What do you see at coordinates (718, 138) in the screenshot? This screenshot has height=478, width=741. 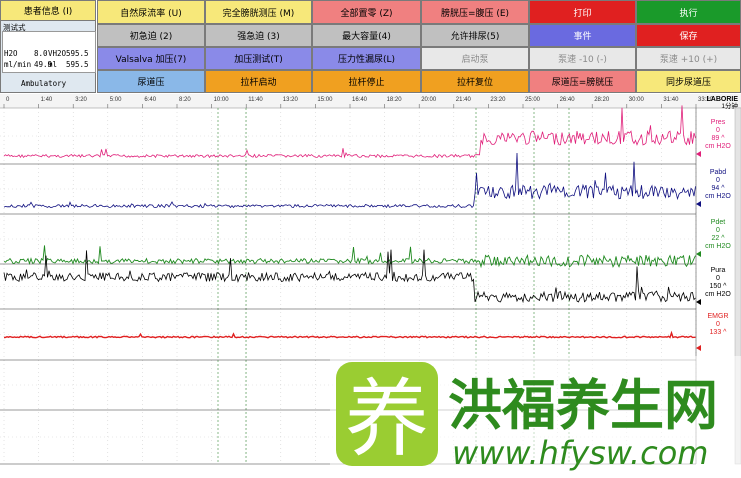 I see `channel-max: 89 ^` at bounding box center [718, 138].